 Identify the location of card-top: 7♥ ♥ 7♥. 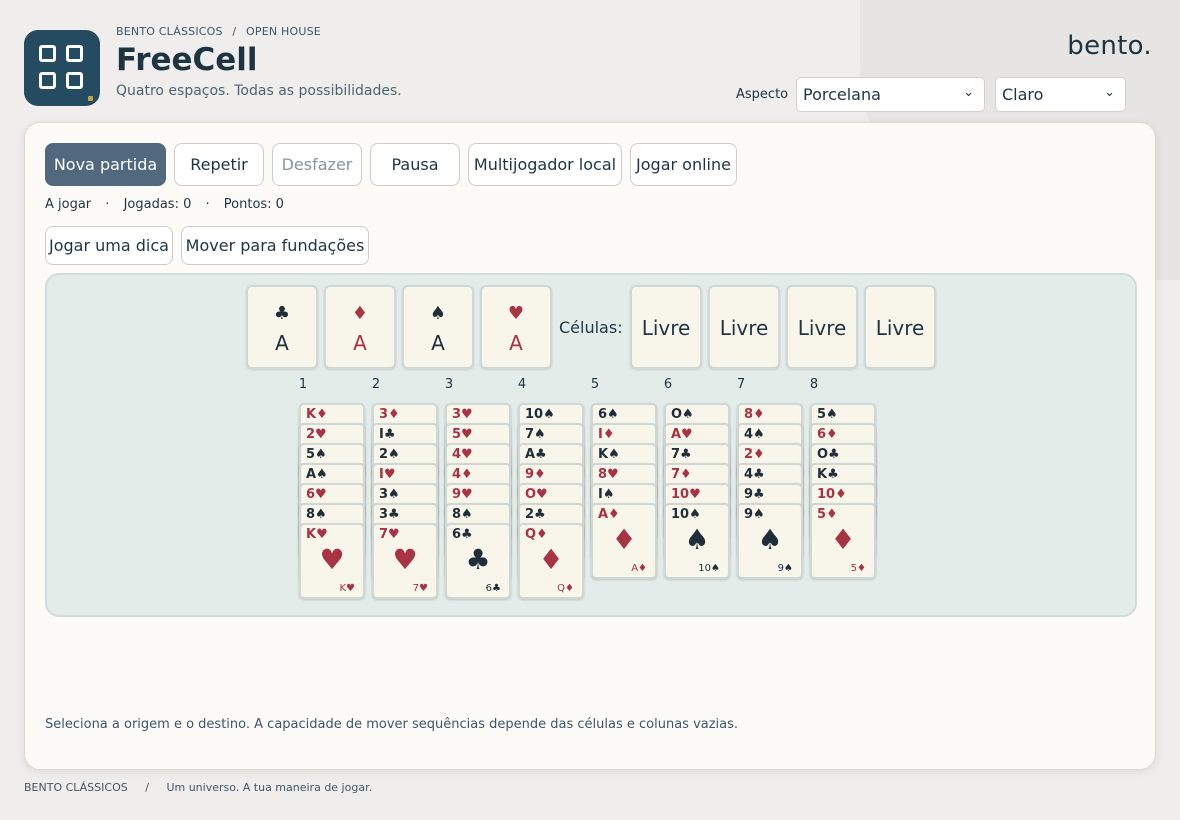
(405, 561).